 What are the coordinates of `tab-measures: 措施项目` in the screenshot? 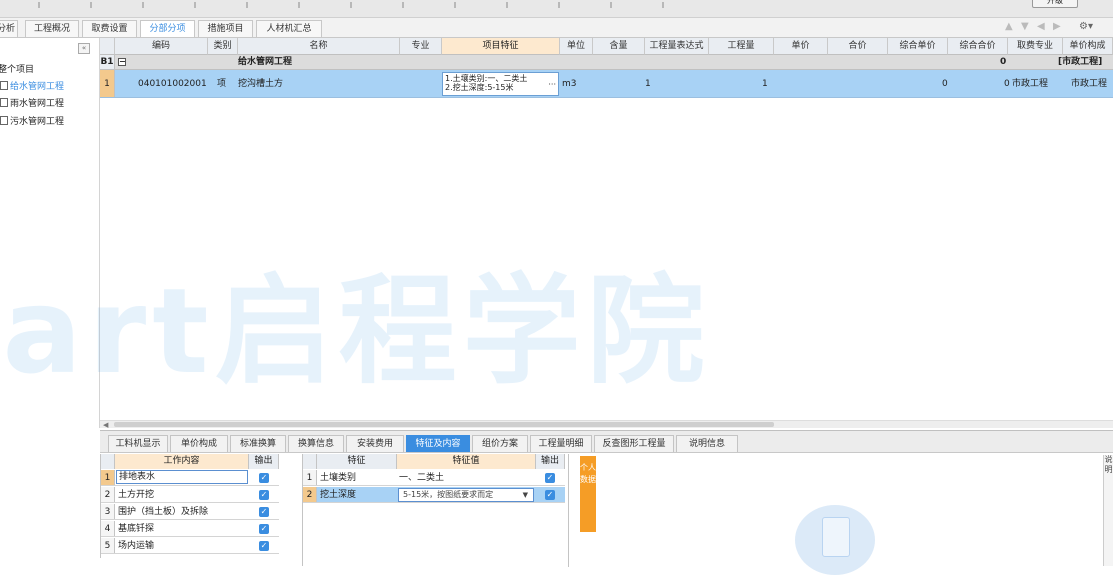 It's located at (225, 28).